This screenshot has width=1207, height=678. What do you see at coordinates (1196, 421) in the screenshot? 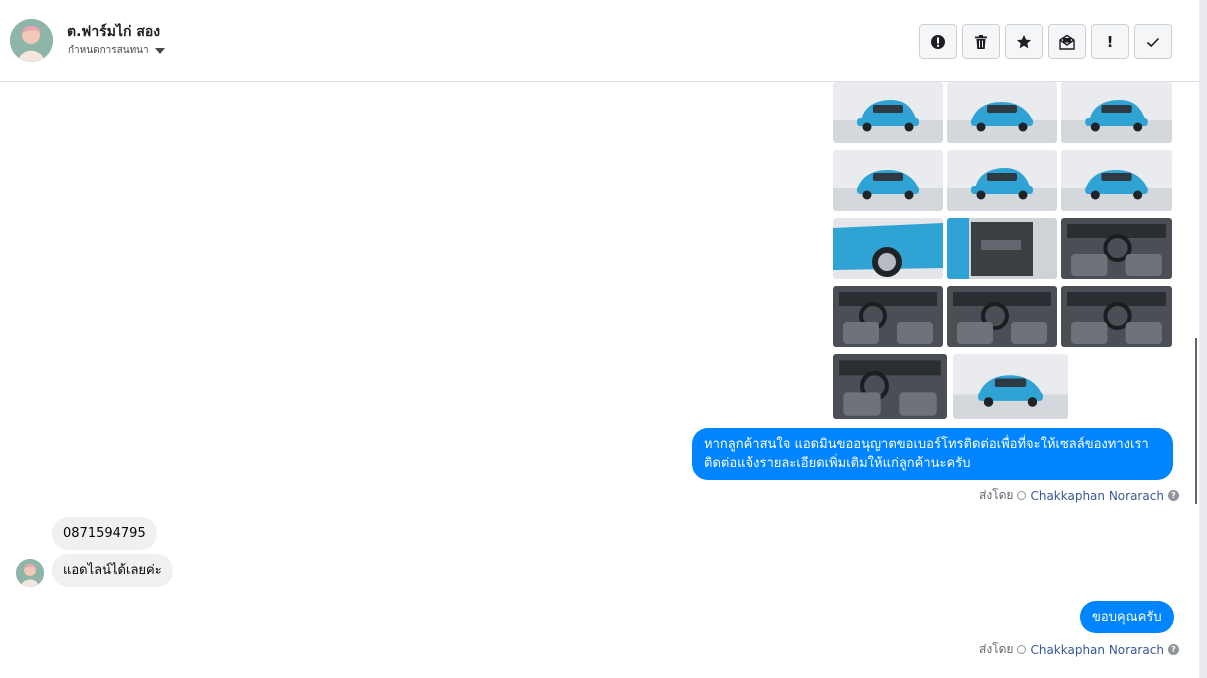
I see `scrollbar-thumb` at bounding box center [1196, 421].